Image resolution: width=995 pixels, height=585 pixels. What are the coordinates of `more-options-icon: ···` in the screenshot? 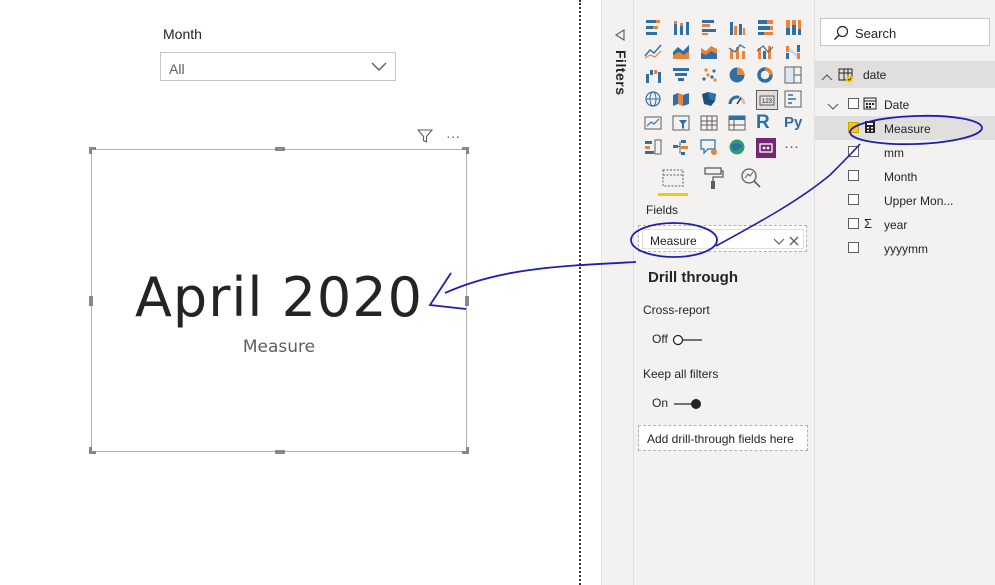 It's located at (453, 136).